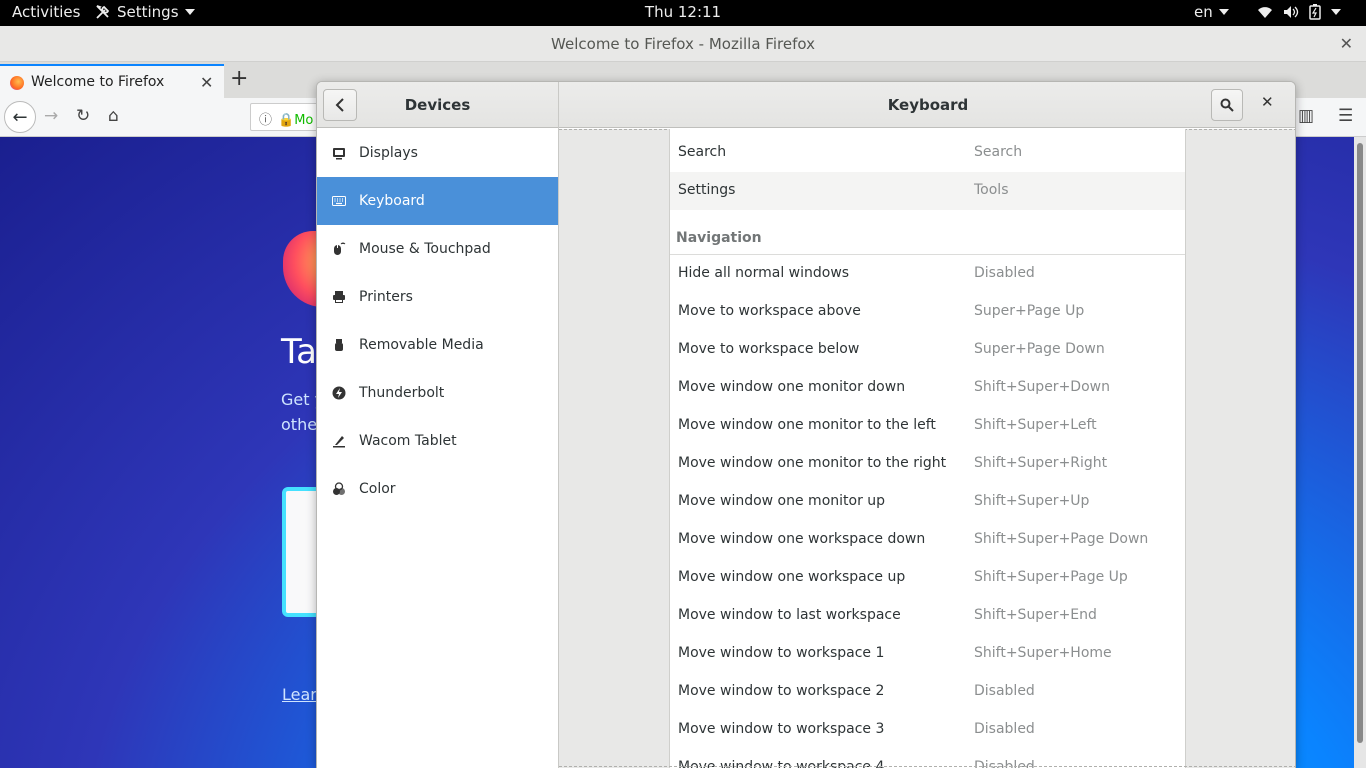  I want to click on tablet-icon, so click(339, 441).